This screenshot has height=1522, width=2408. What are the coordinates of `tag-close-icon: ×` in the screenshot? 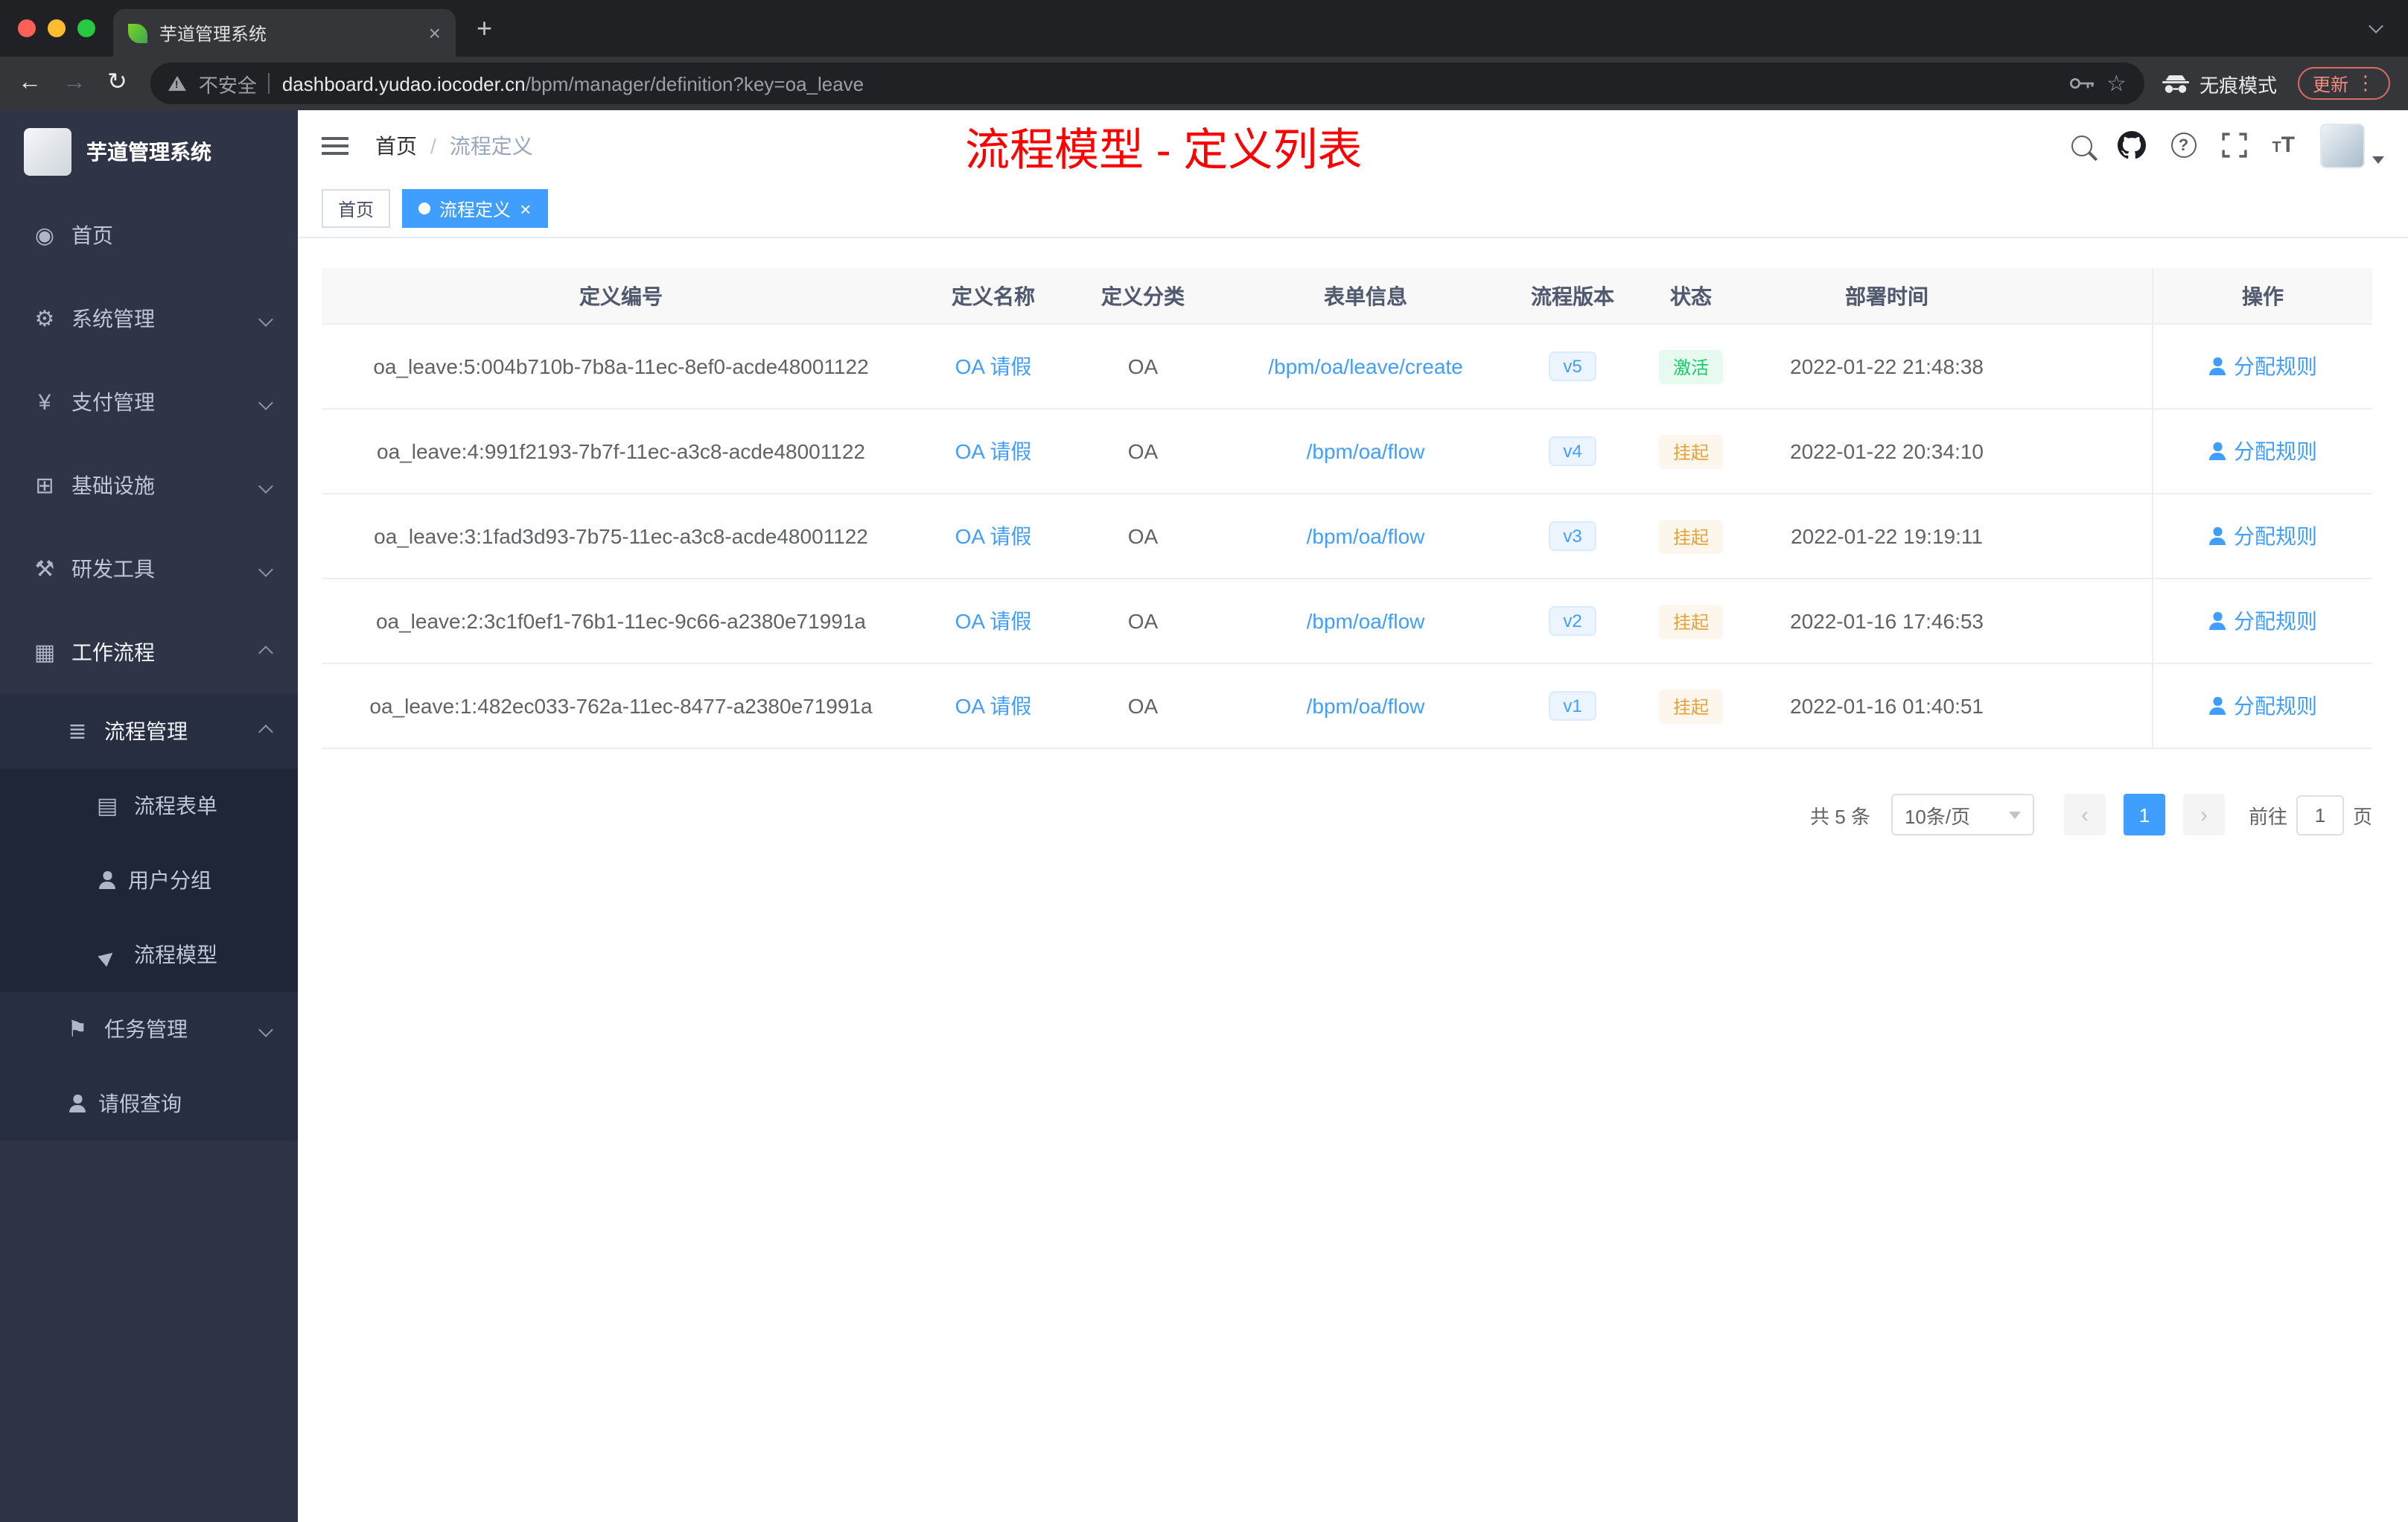 It's located at (525, 208).